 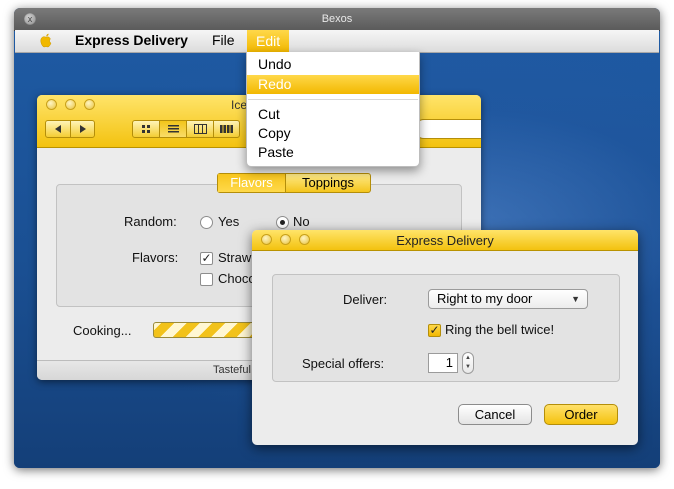 I want to click on menu-file: File, so click(x=223, y=40).